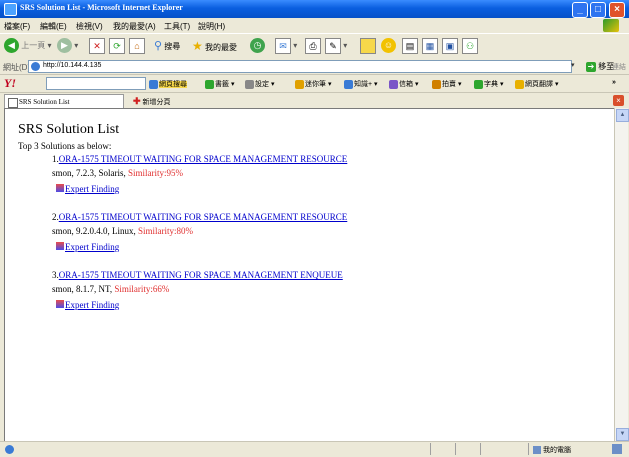 The height and width of the screenshot is (457, 629). I want to click on yahoo-search-input, so click(96, 83).